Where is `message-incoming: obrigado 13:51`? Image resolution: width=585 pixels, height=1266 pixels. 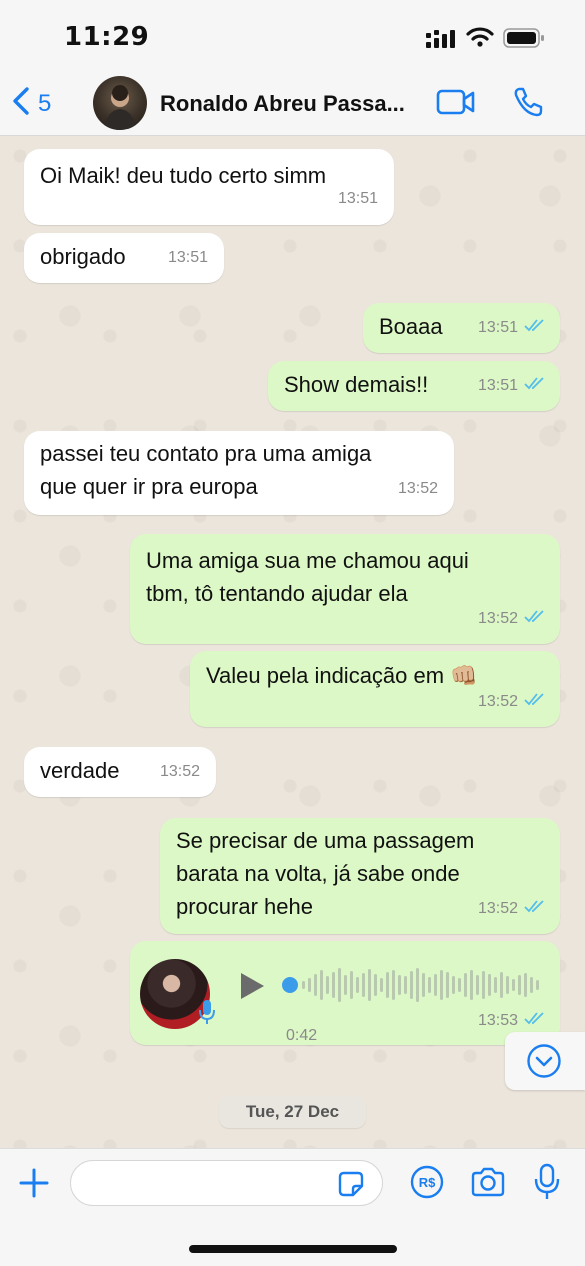
message-incoming: obrigado 13:51 is located at coordinates (124, 258).